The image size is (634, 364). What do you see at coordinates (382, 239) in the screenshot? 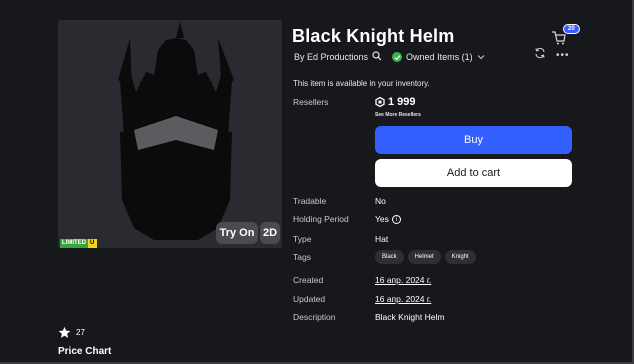
I see `type-value: Hat` at bounding box center [382, 239].